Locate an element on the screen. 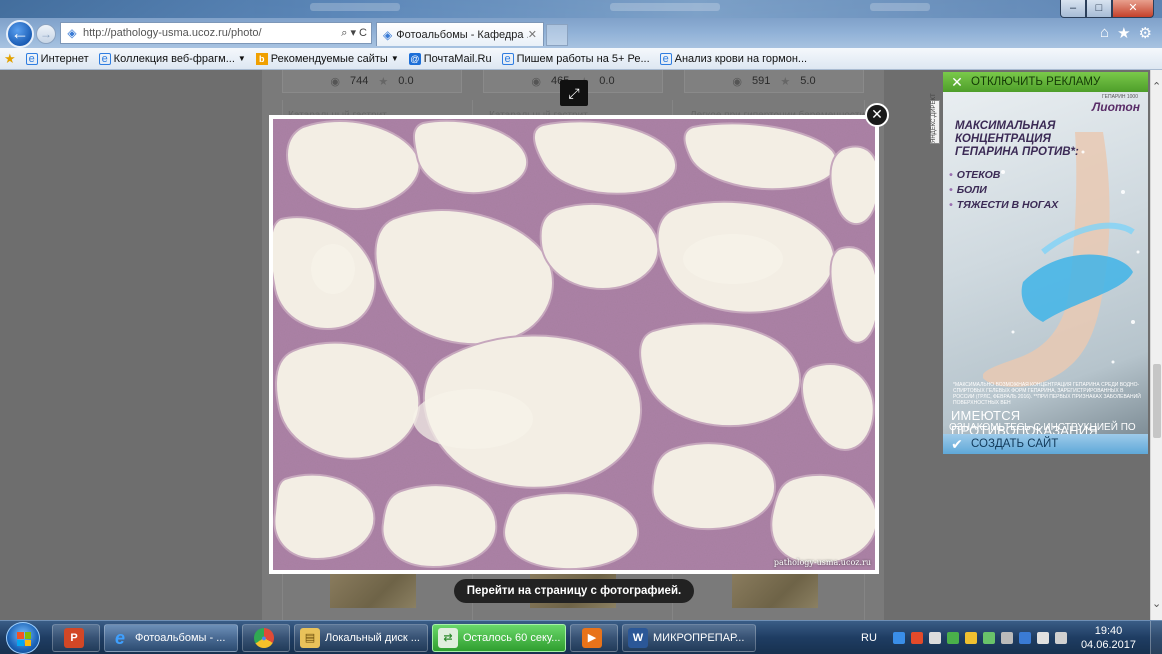 Image resolution: width=1162 pixels, height=654 pixels. scroll-up-icon: ⌃ is located at coordinates (1156, 86).